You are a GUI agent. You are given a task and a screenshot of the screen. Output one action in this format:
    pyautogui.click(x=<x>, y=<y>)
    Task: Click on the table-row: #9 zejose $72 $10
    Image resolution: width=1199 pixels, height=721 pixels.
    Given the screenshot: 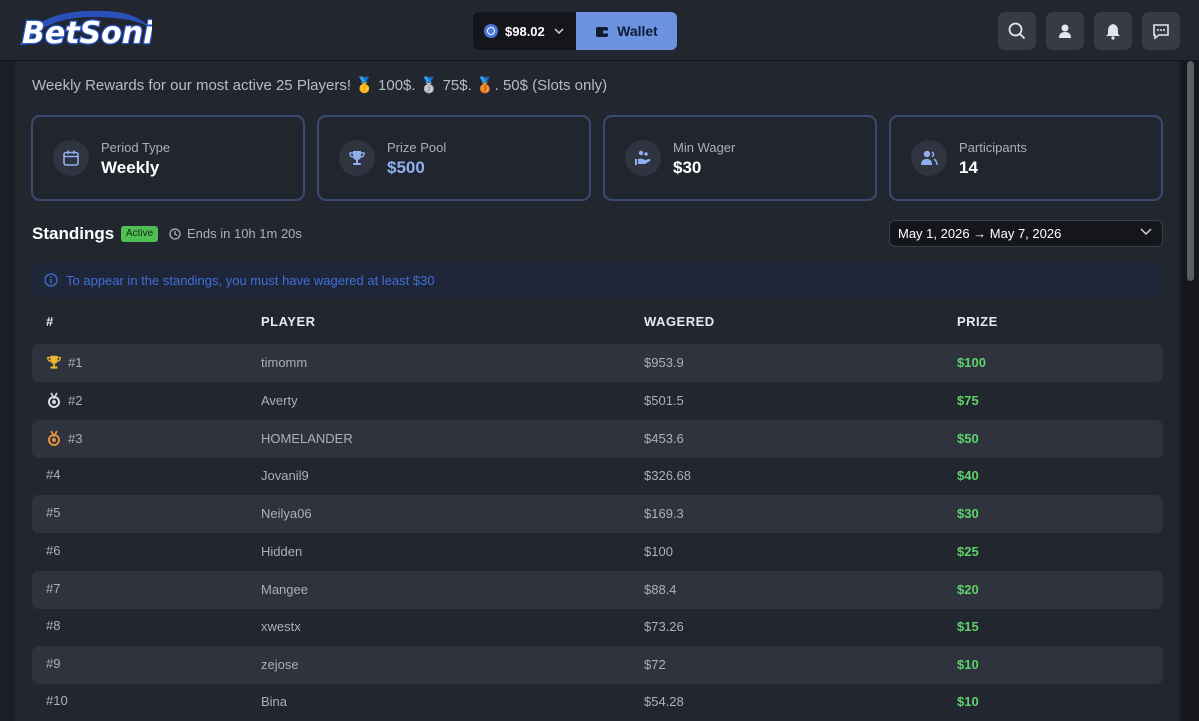 What is the action you would take?
    pyautogui.click(x=597, y=665)
    